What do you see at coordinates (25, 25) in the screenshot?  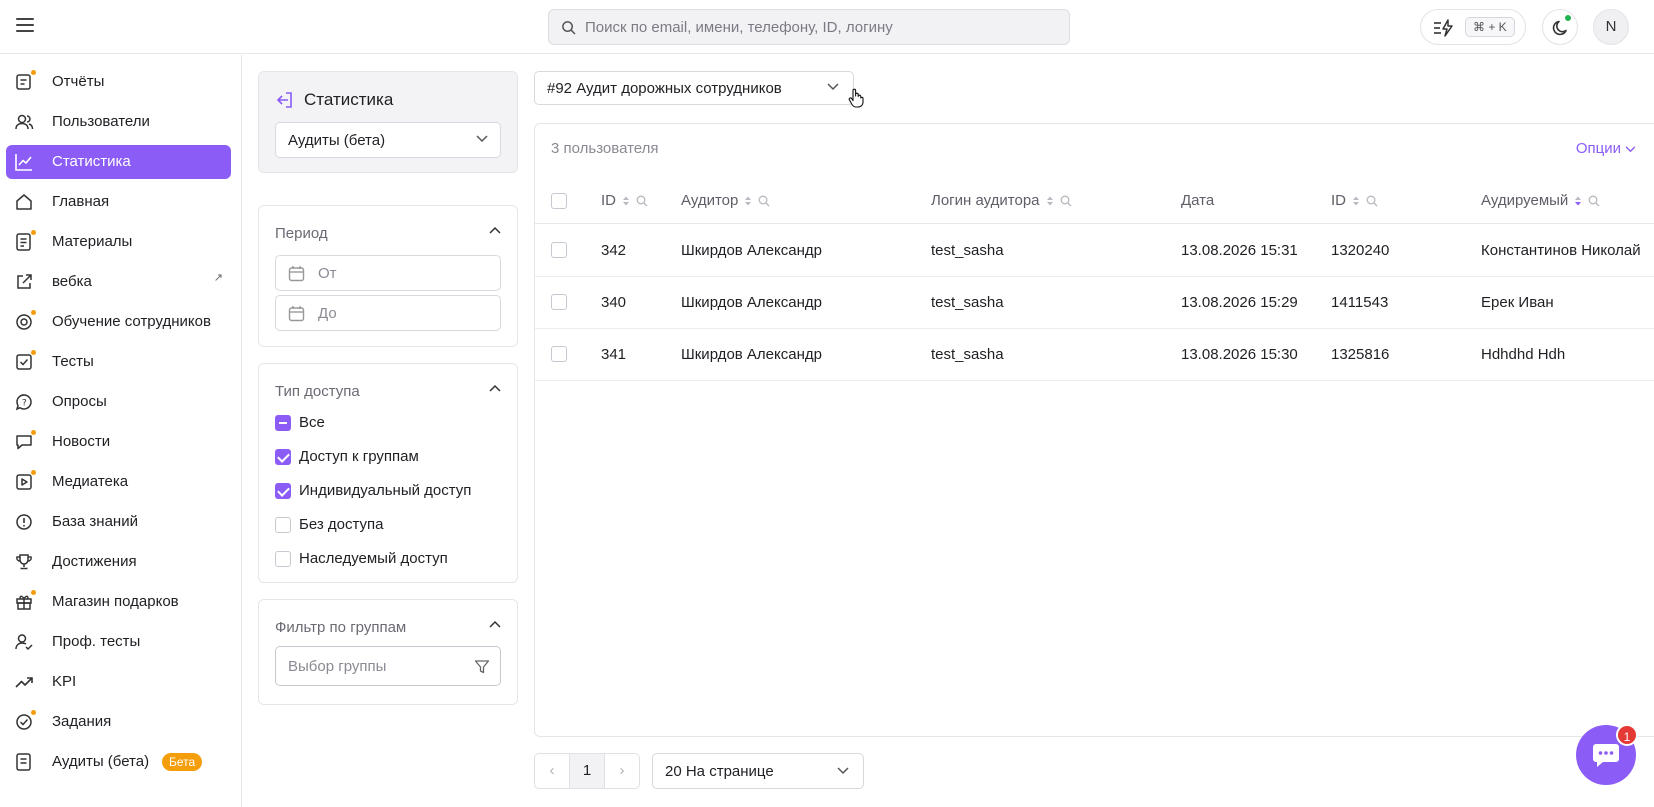 I see `menu-icon` at bounding box center [25, 25].